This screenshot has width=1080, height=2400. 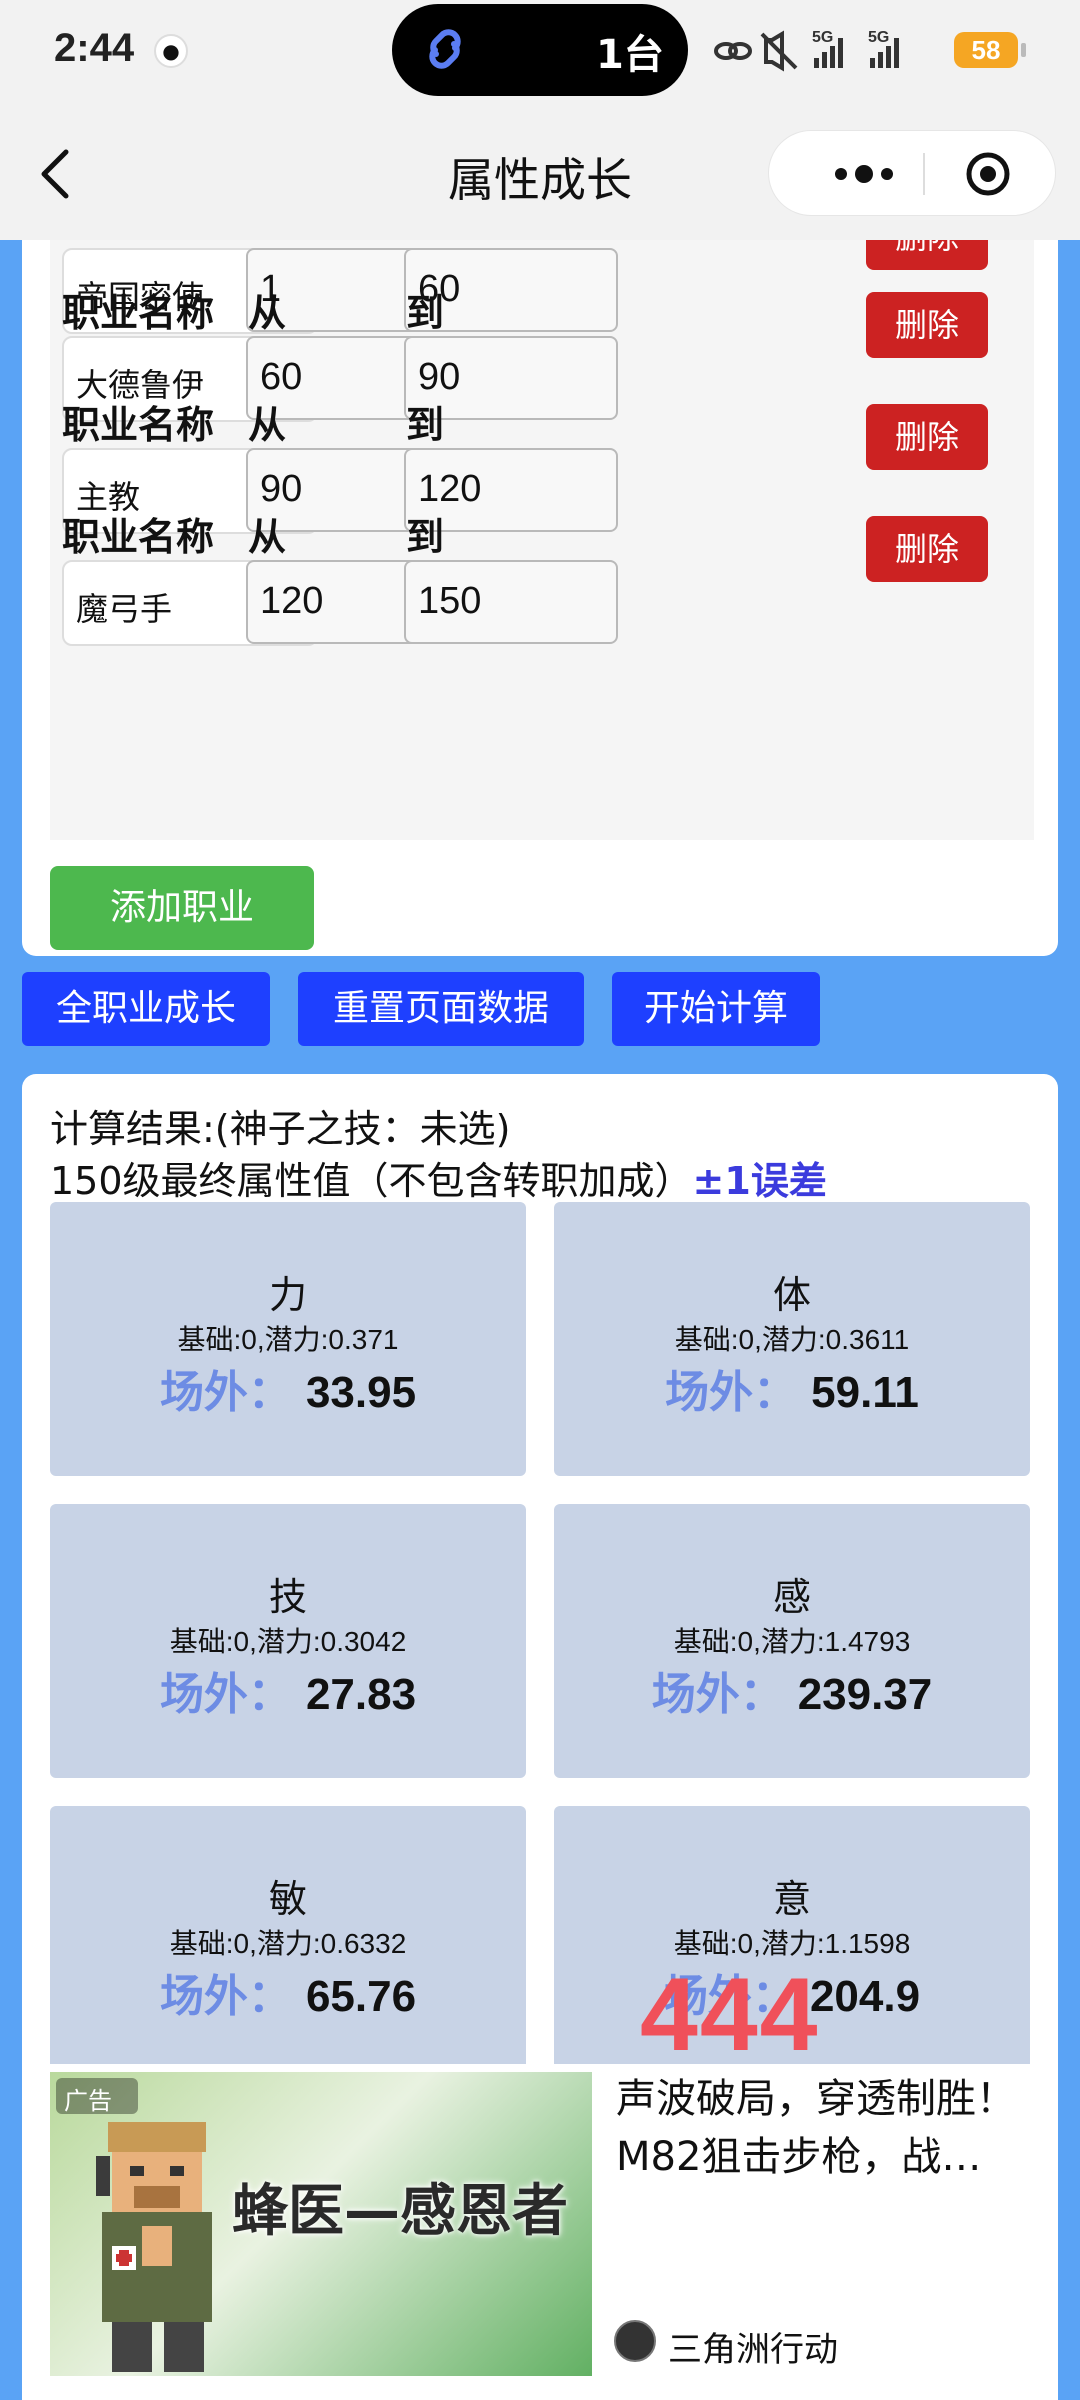 I want to click on stat-outside-value: 场外： 239.37, so click(x=792, y=1690).